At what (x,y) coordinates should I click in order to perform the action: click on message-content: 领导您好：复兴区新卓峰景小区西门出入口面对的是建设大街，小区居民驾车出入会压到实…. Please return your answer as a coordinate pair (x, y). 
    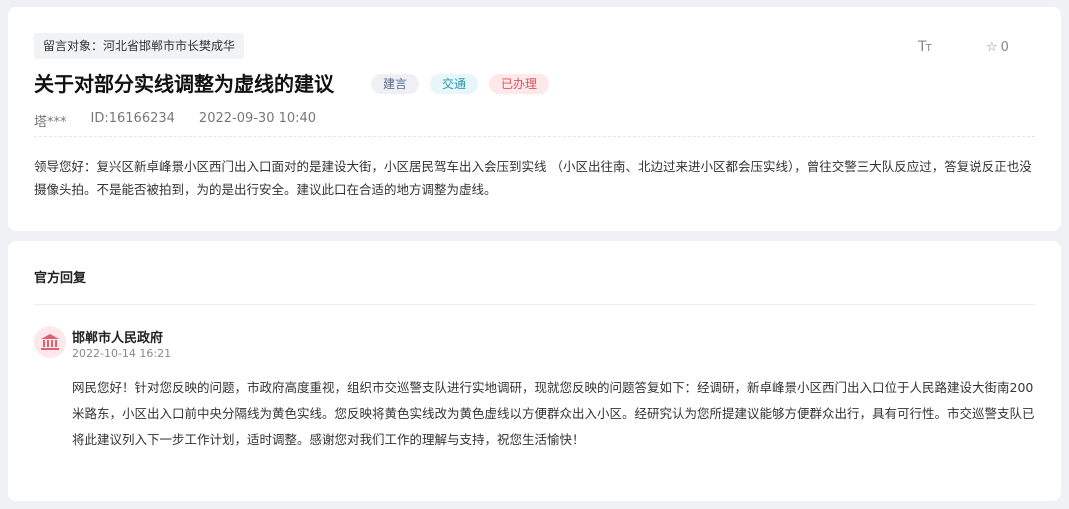
    Looking at the image, I should click on (533, 178).